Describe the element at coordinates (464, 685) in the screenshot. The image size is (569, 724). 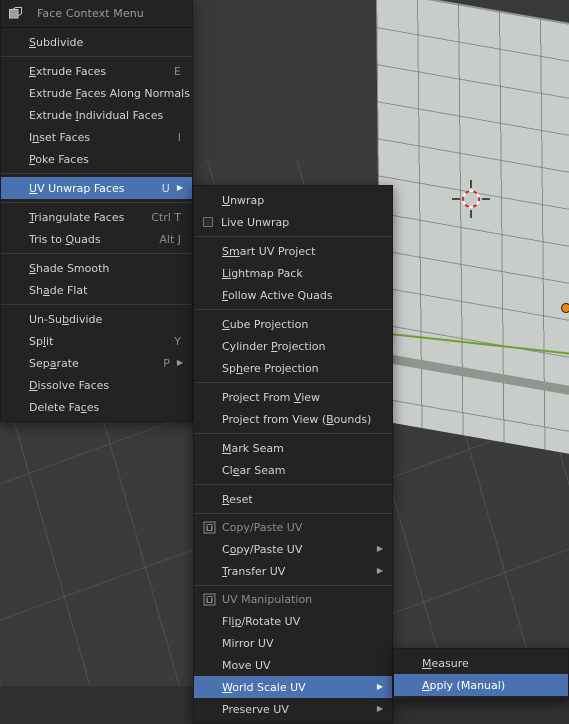
I see `menu-item-label: Apply (Manual)` at that location.